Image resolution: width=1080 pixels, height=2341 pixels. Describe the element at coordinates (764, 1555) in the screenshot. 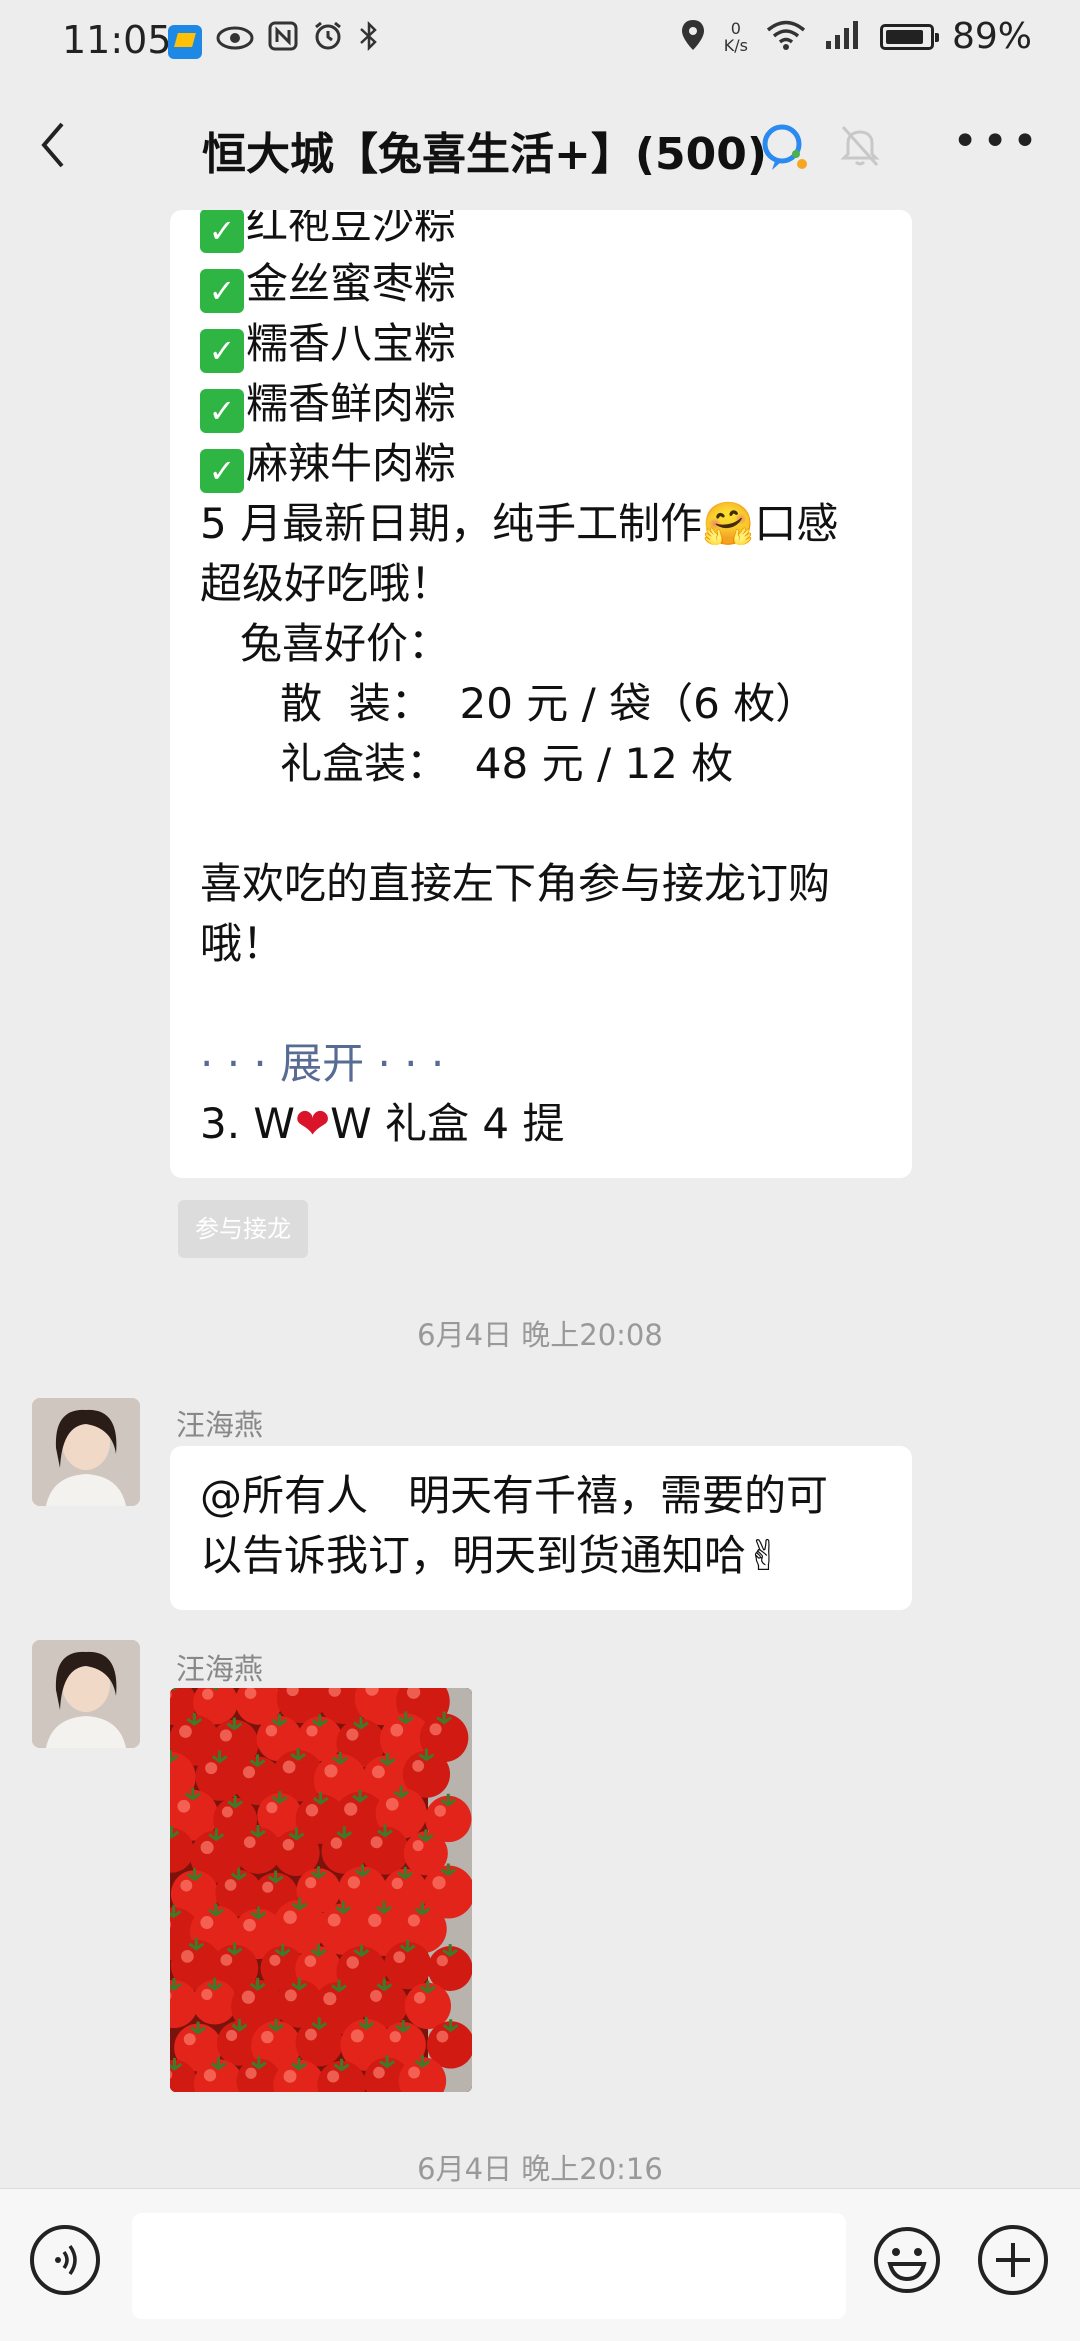

I see `victory-hand-icon: ✌` at that location.